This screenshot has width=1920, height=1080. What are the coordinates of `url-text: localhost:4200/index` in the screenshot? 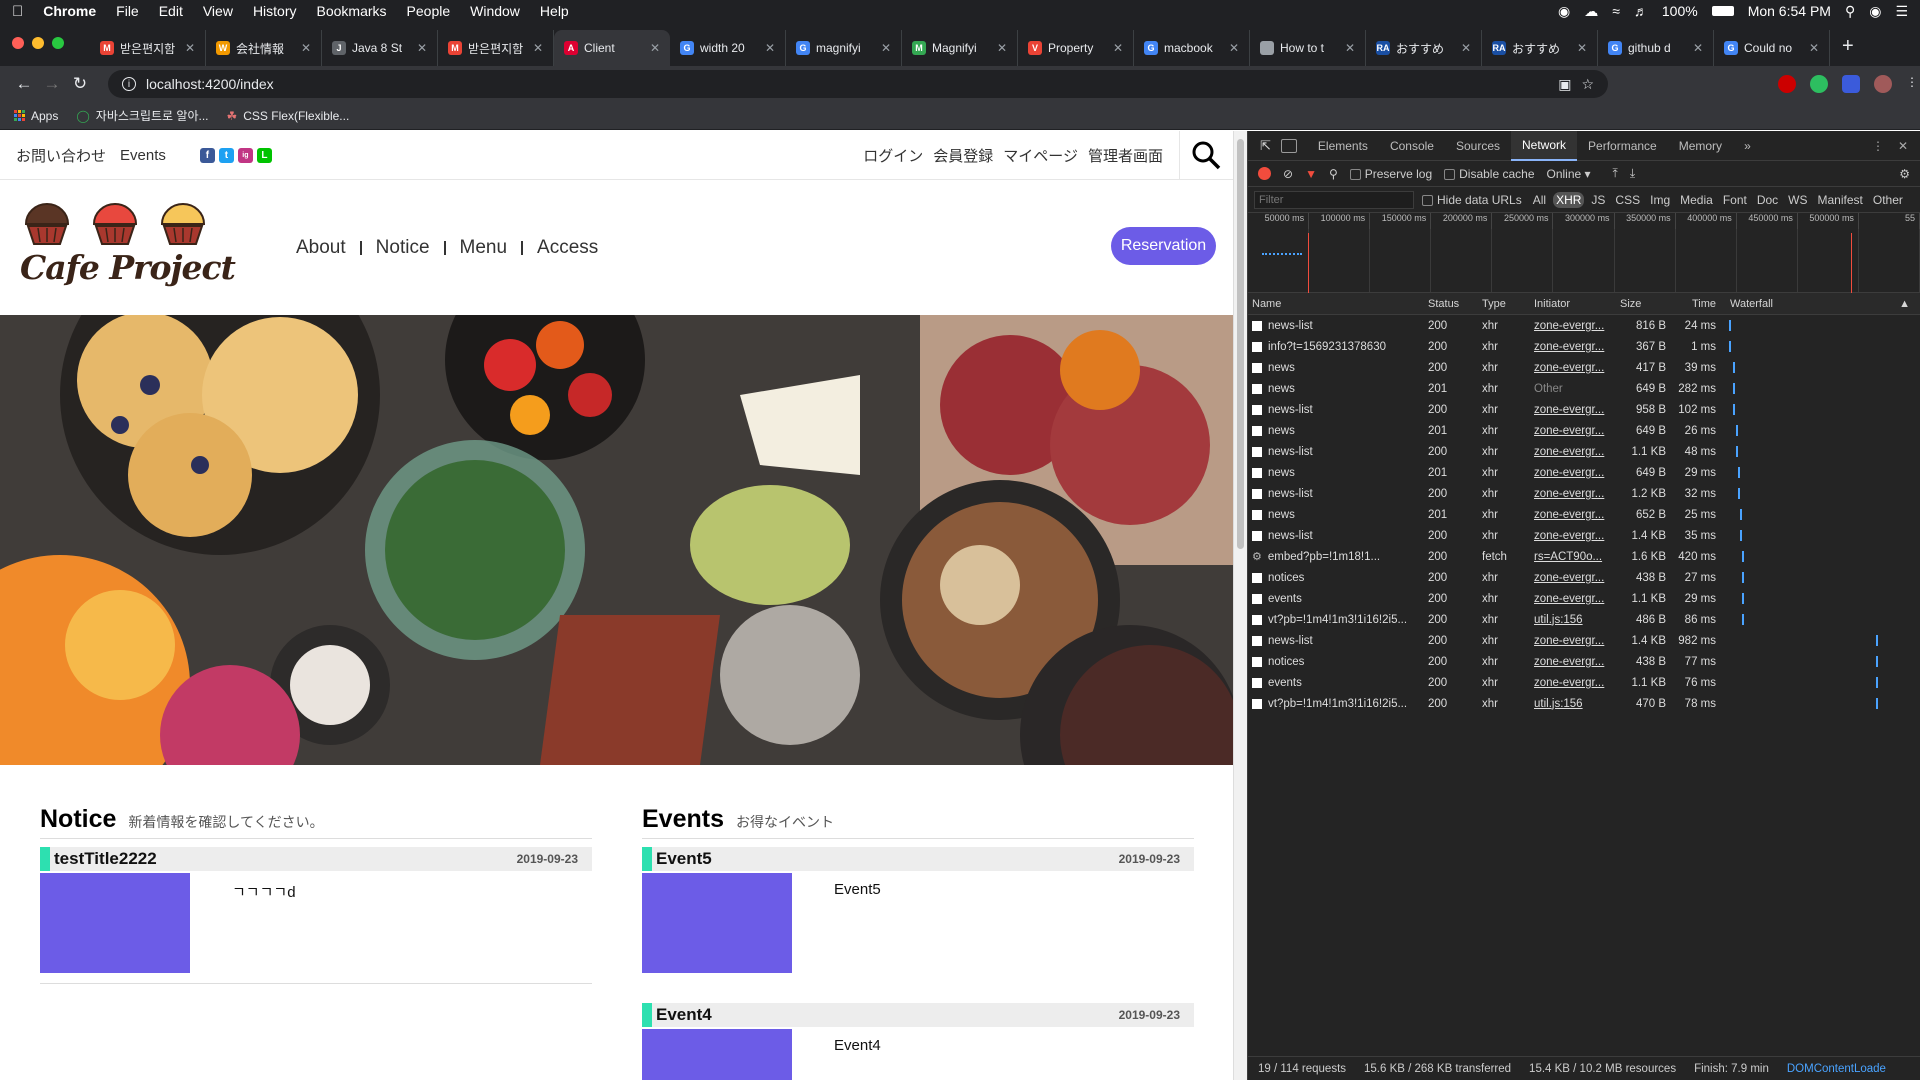 It's located at (210, 84).